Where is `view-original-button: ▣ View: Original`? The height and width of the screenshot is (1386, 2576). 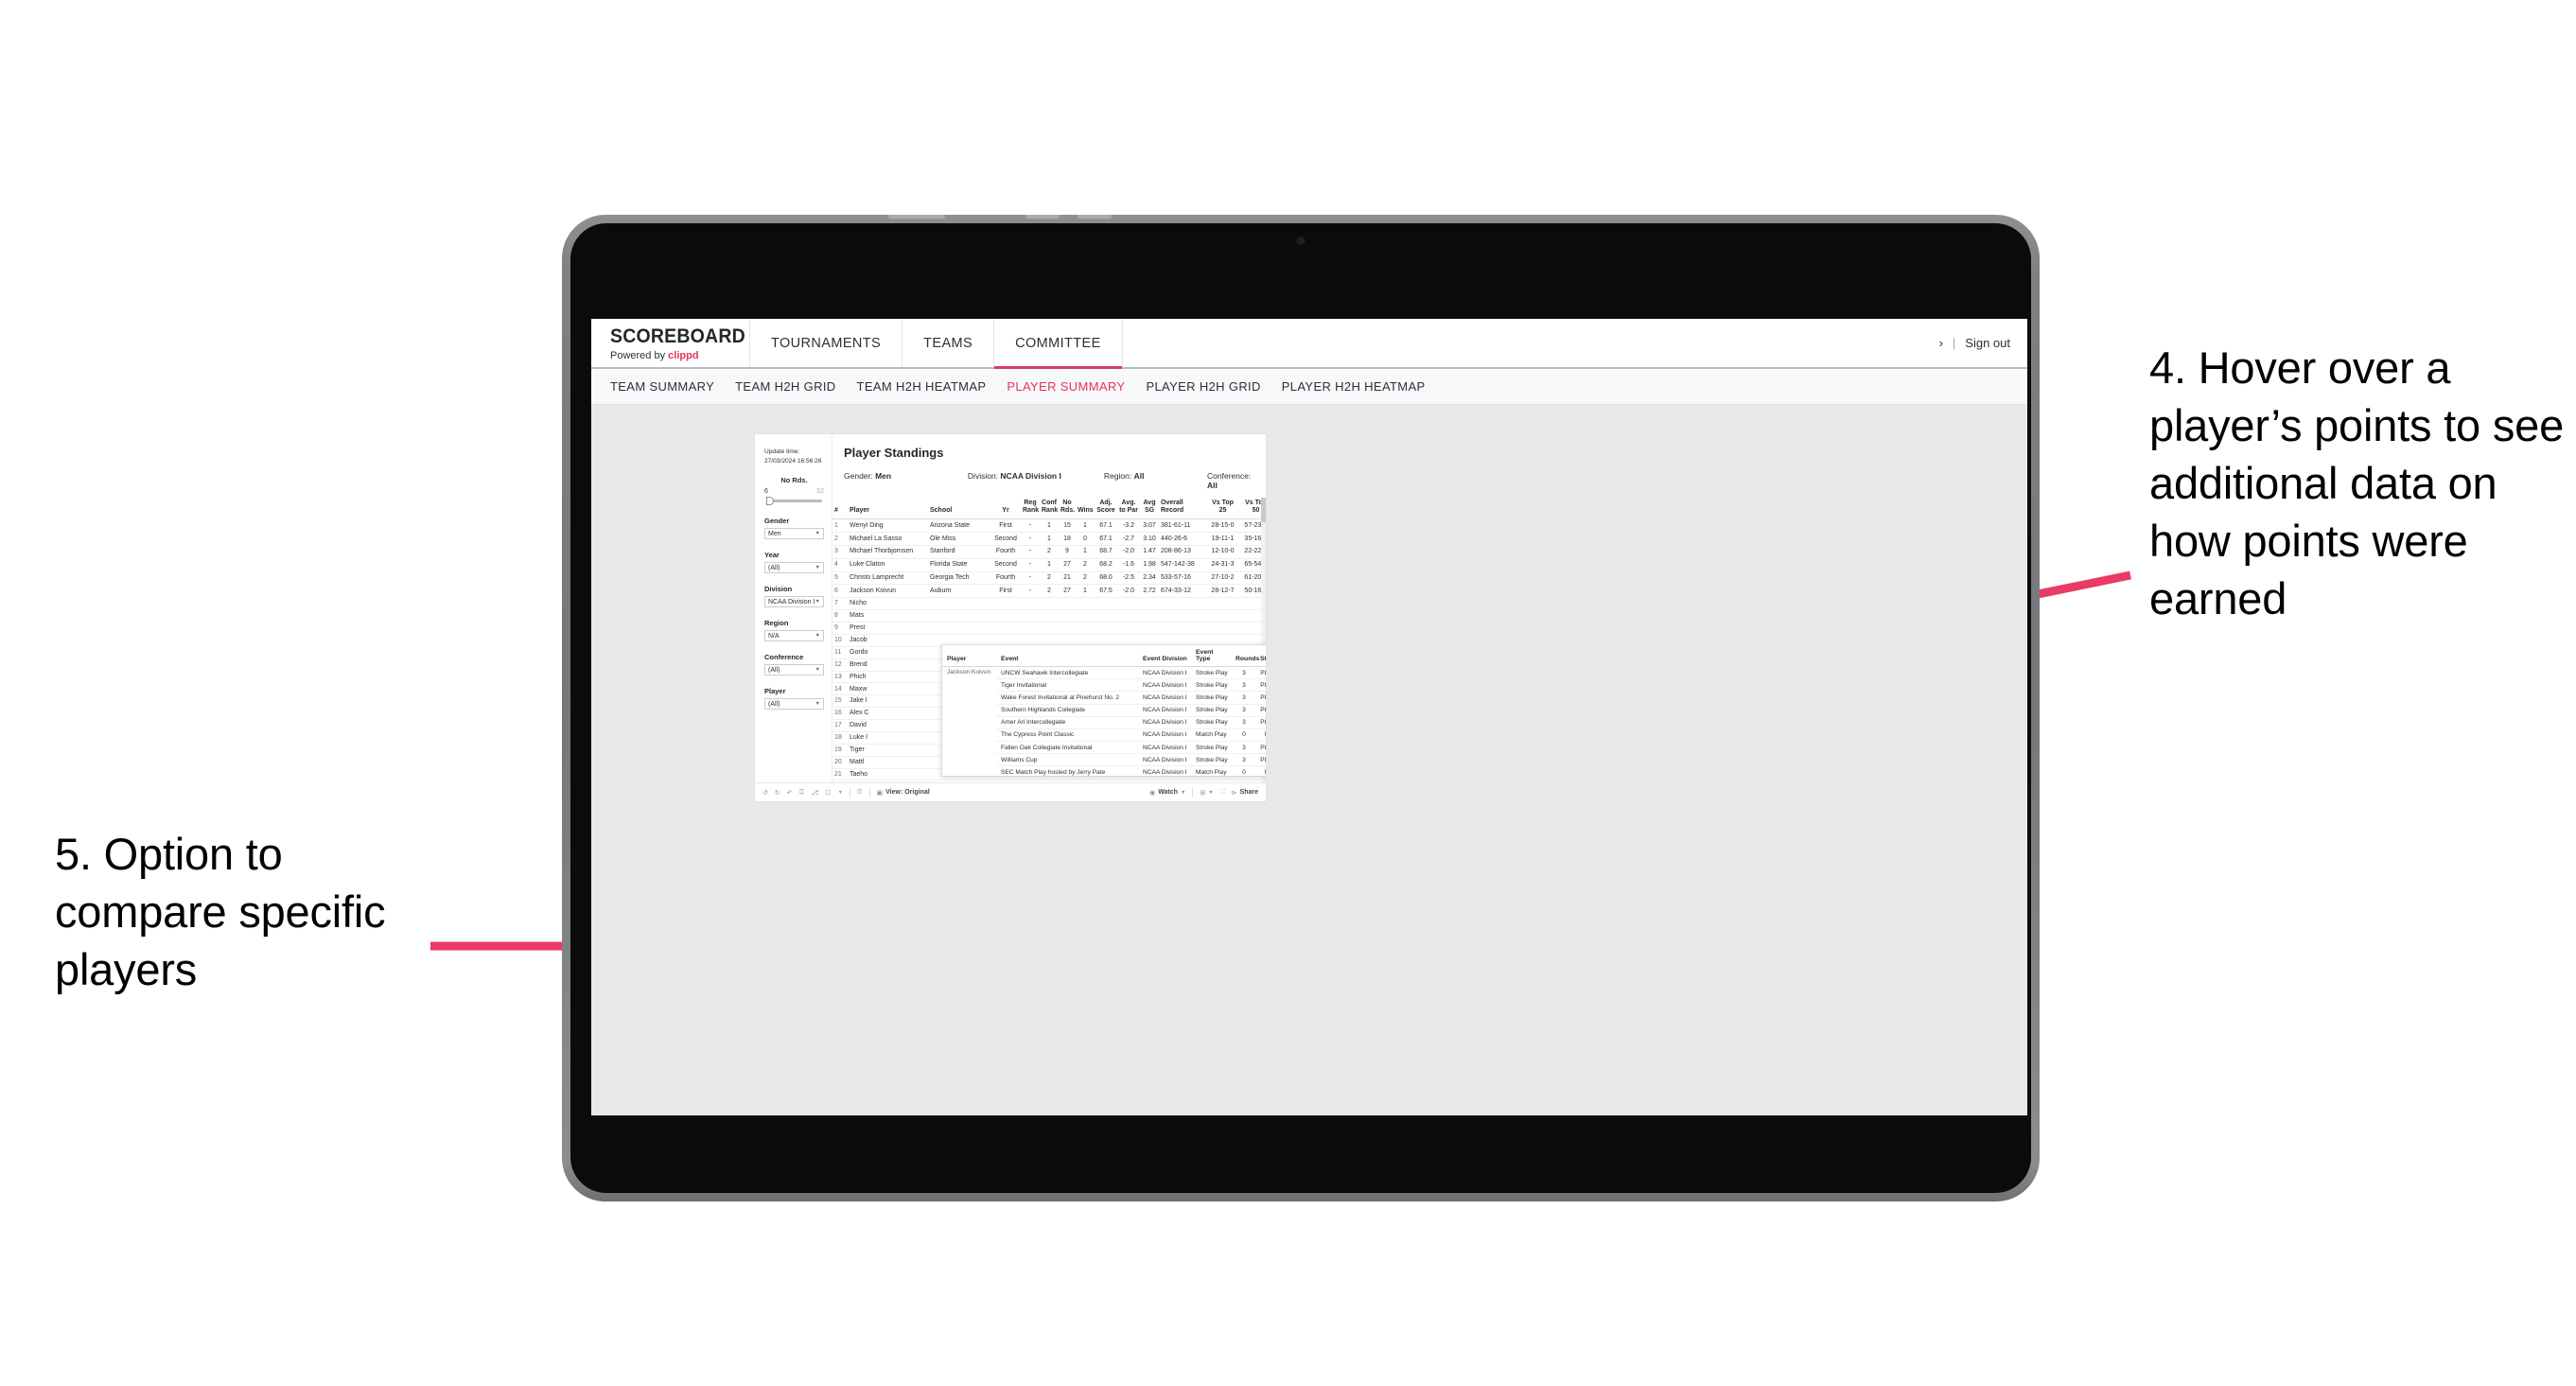
view-original-button: ▣ View: Original is located at coordinates (904, 793).